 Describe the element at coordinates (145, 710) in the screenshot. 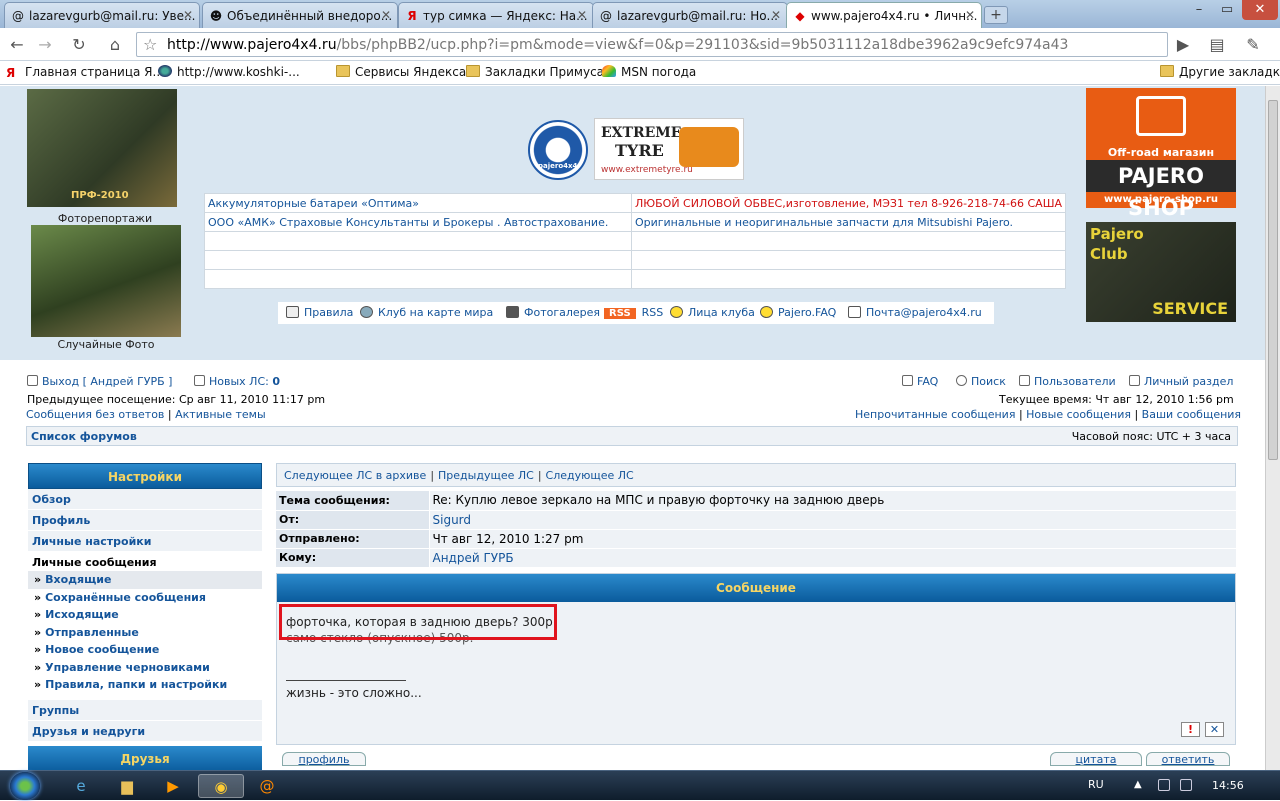

I see `sidebar-item-groups: Группы` at that location.